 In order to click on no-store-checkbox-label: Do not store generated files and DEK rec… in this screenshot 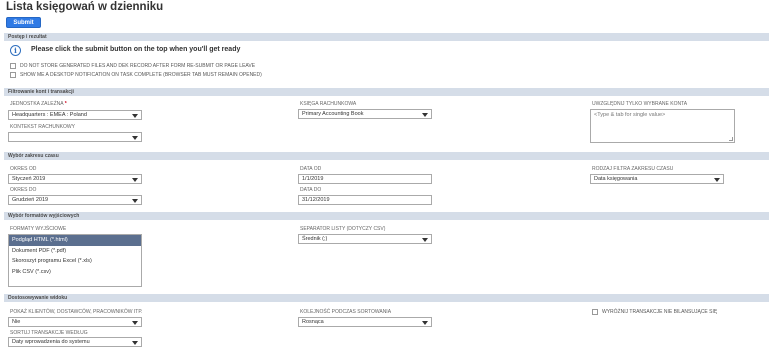, I will do `click(138, 66)`.